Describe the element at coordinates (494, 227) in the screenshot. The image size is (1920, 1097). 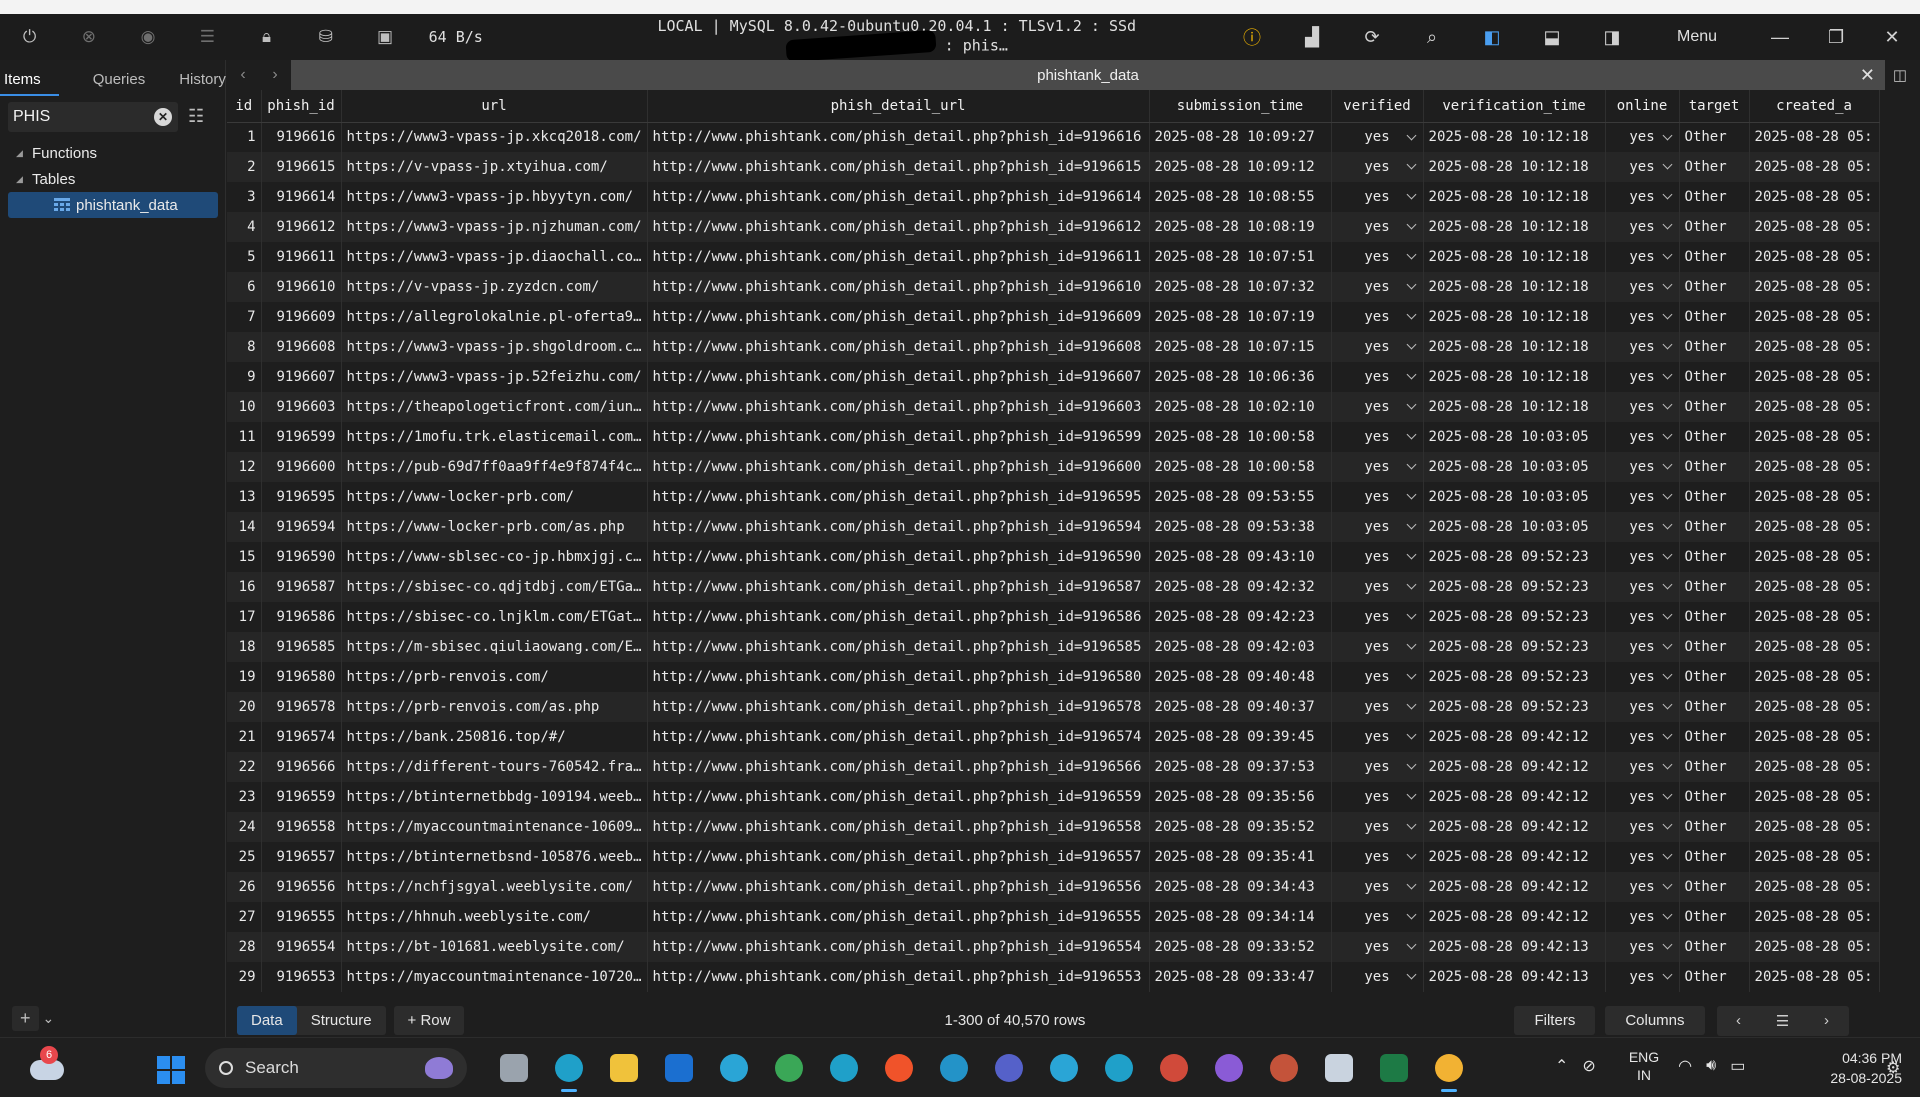
I see `table-cell-url: https://www3-vpass-jp.njzhuman.com/` at that location.